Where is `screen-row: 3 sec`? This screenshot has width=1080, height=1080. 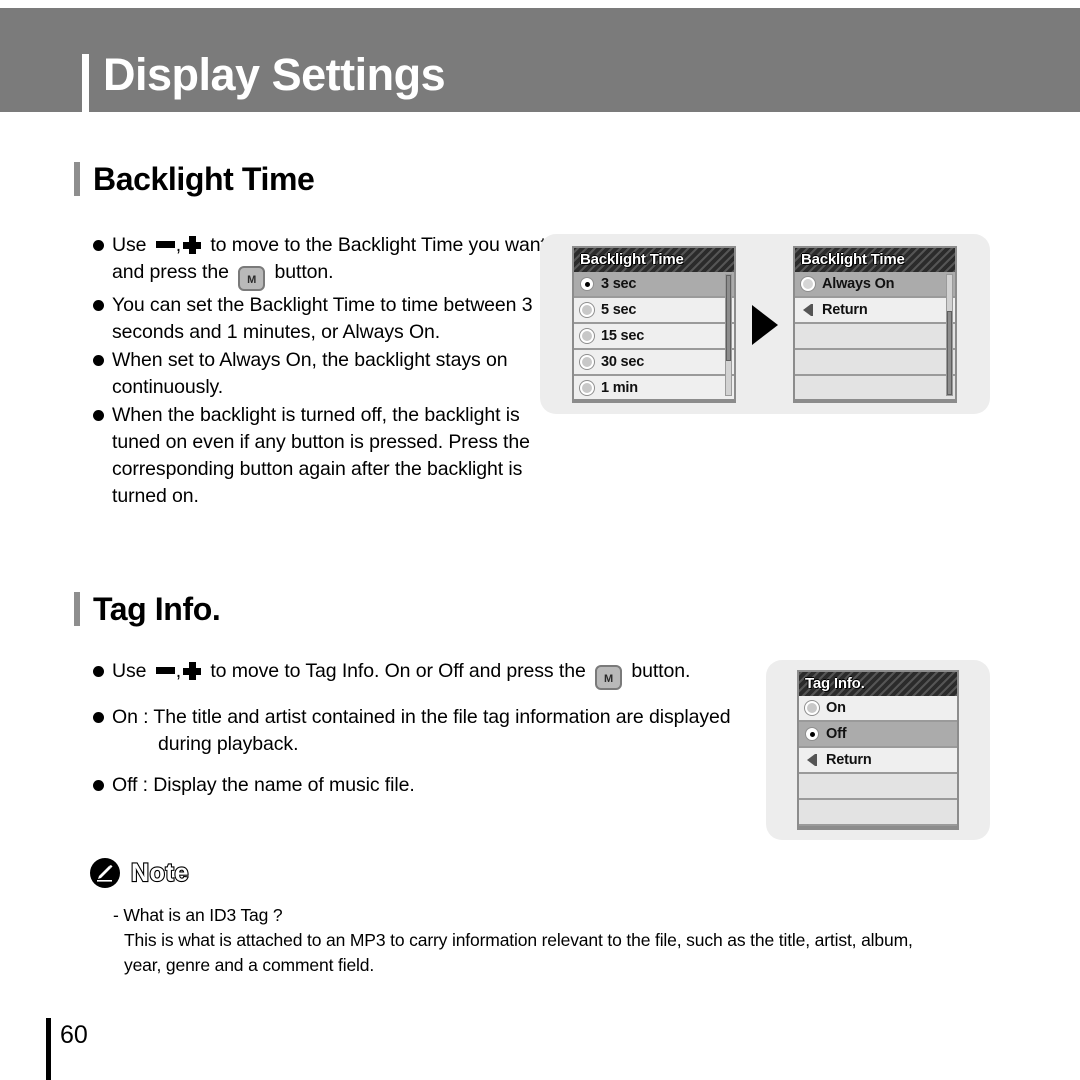
screen-row: 3 sec is located at coordinates (654, 285).